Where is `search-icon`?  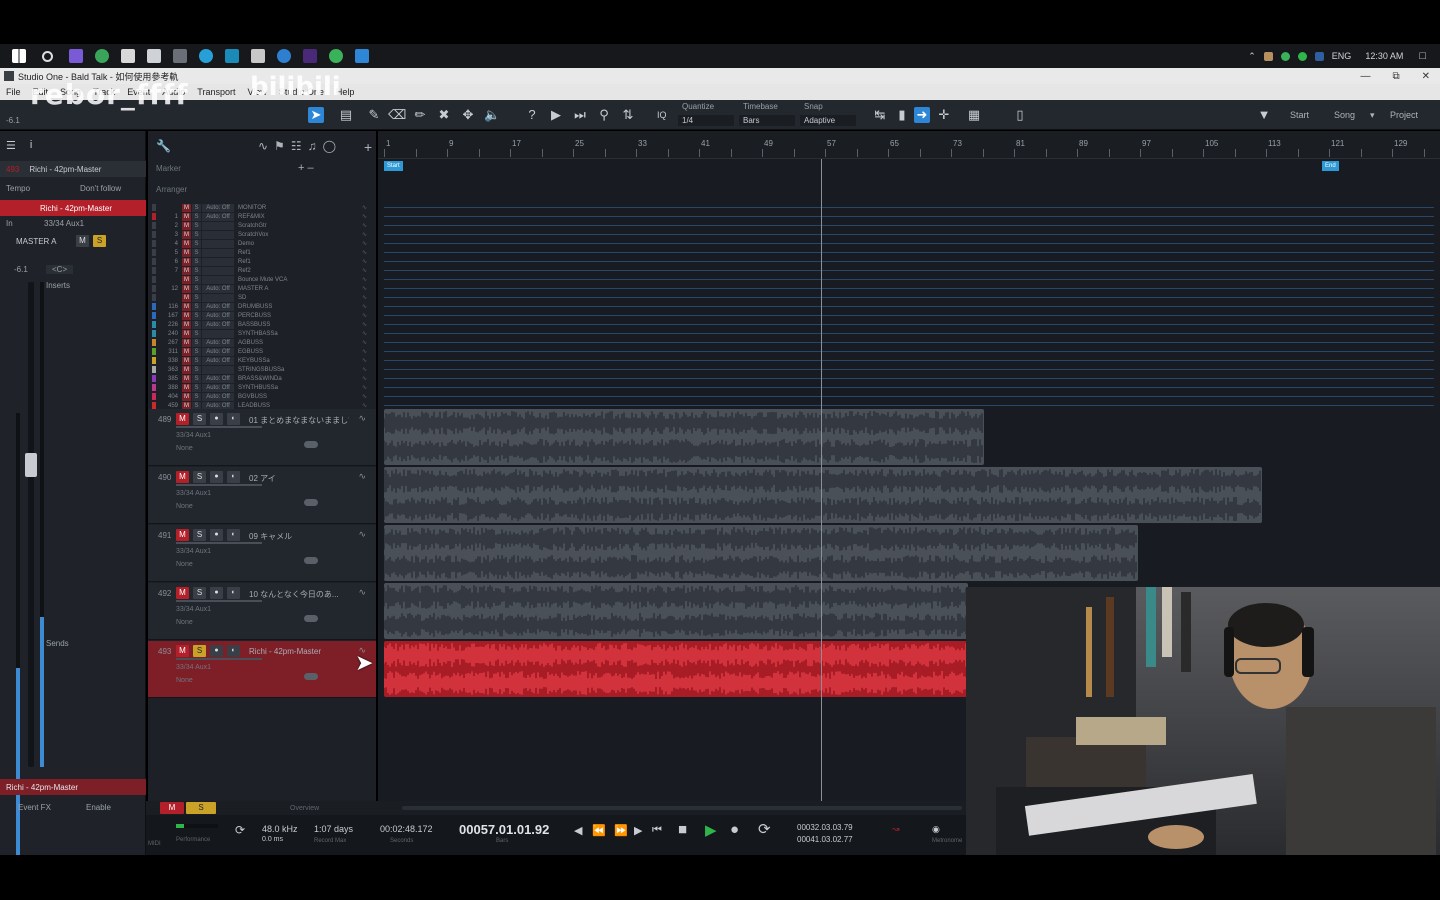 search-icon is located at coordinates (47, 56).